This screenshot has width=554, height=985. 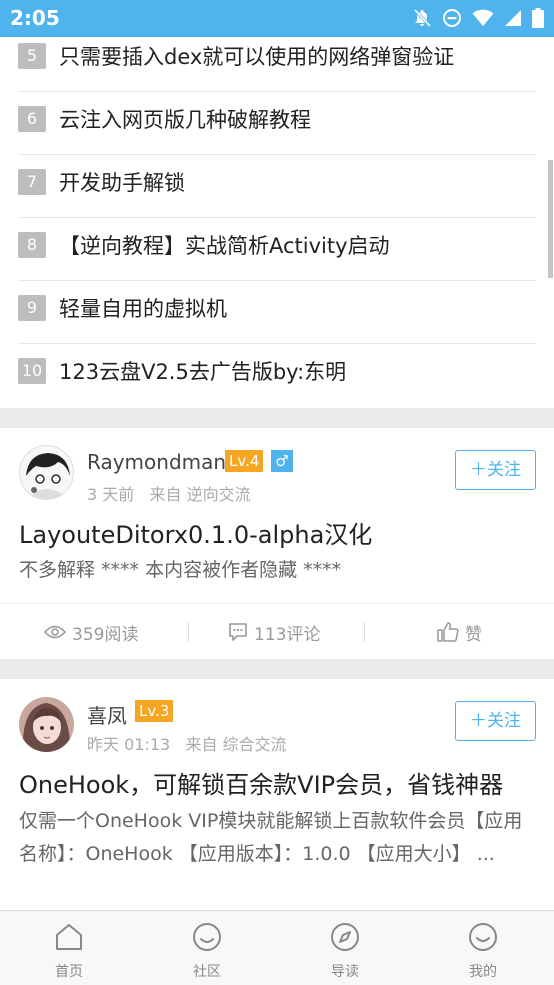 I want to click on comment-icon, so click(x=238, y=632).